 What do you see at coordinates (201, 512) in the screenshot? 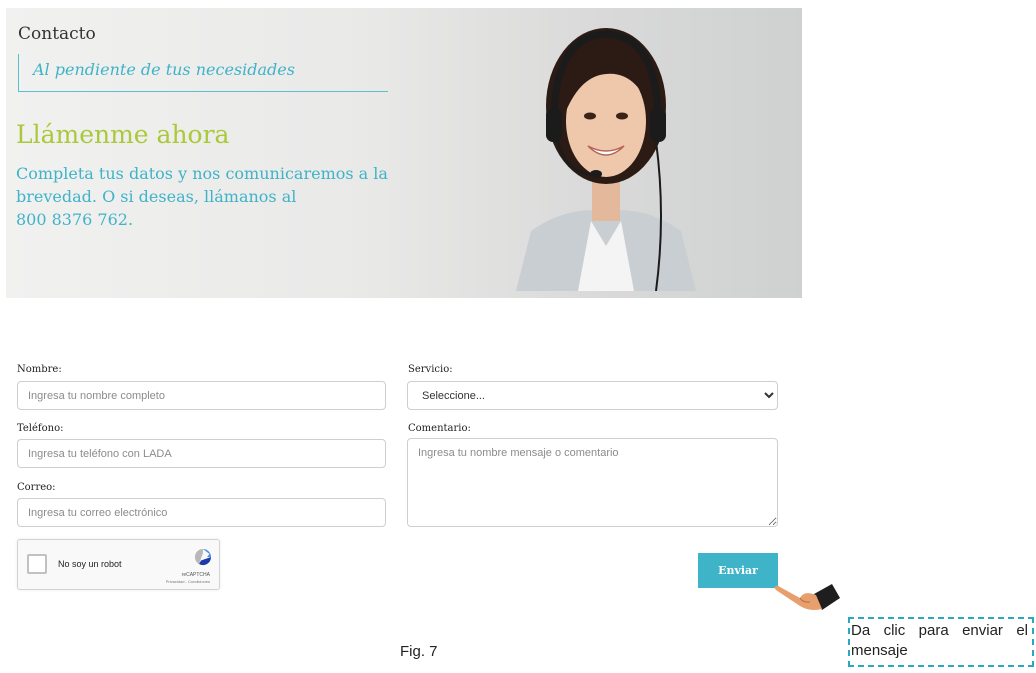
I see `correo-input` at bounding box center [201, 512].